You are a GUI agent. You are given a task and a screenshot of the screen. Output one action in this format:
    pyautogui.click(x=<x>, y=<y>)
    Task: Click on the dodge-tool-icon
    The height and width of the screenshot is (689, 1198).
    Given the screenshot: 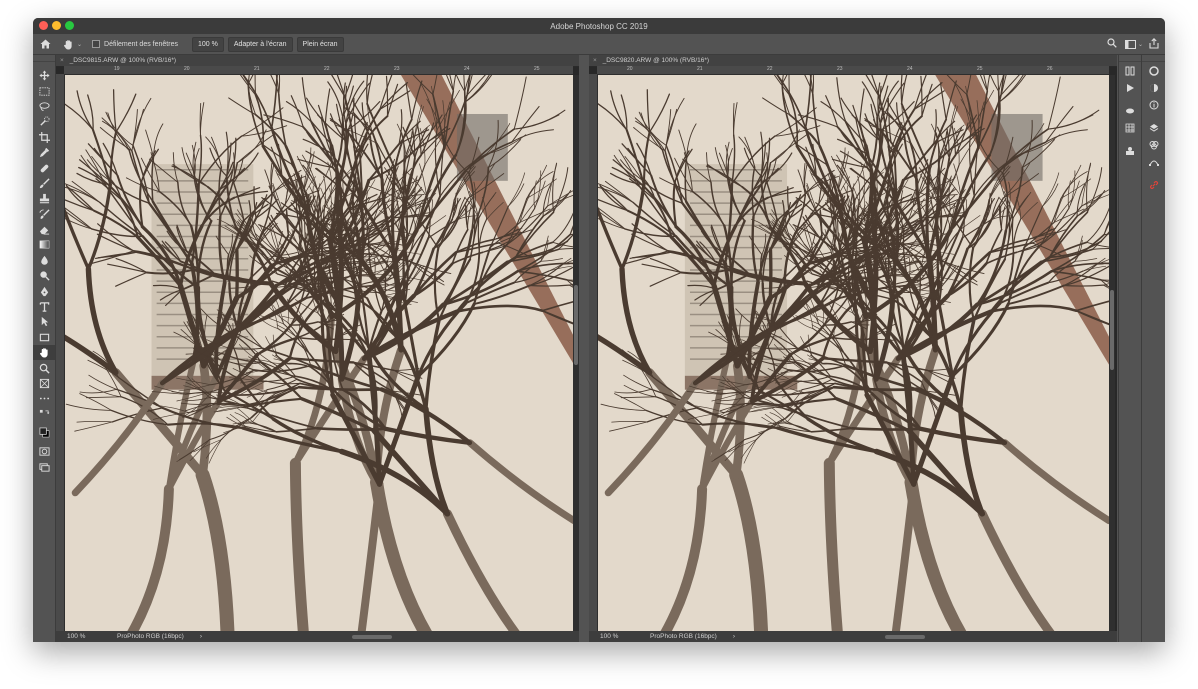 What is the action you would take?
    pyautogui.click(x=44, y=276)
    